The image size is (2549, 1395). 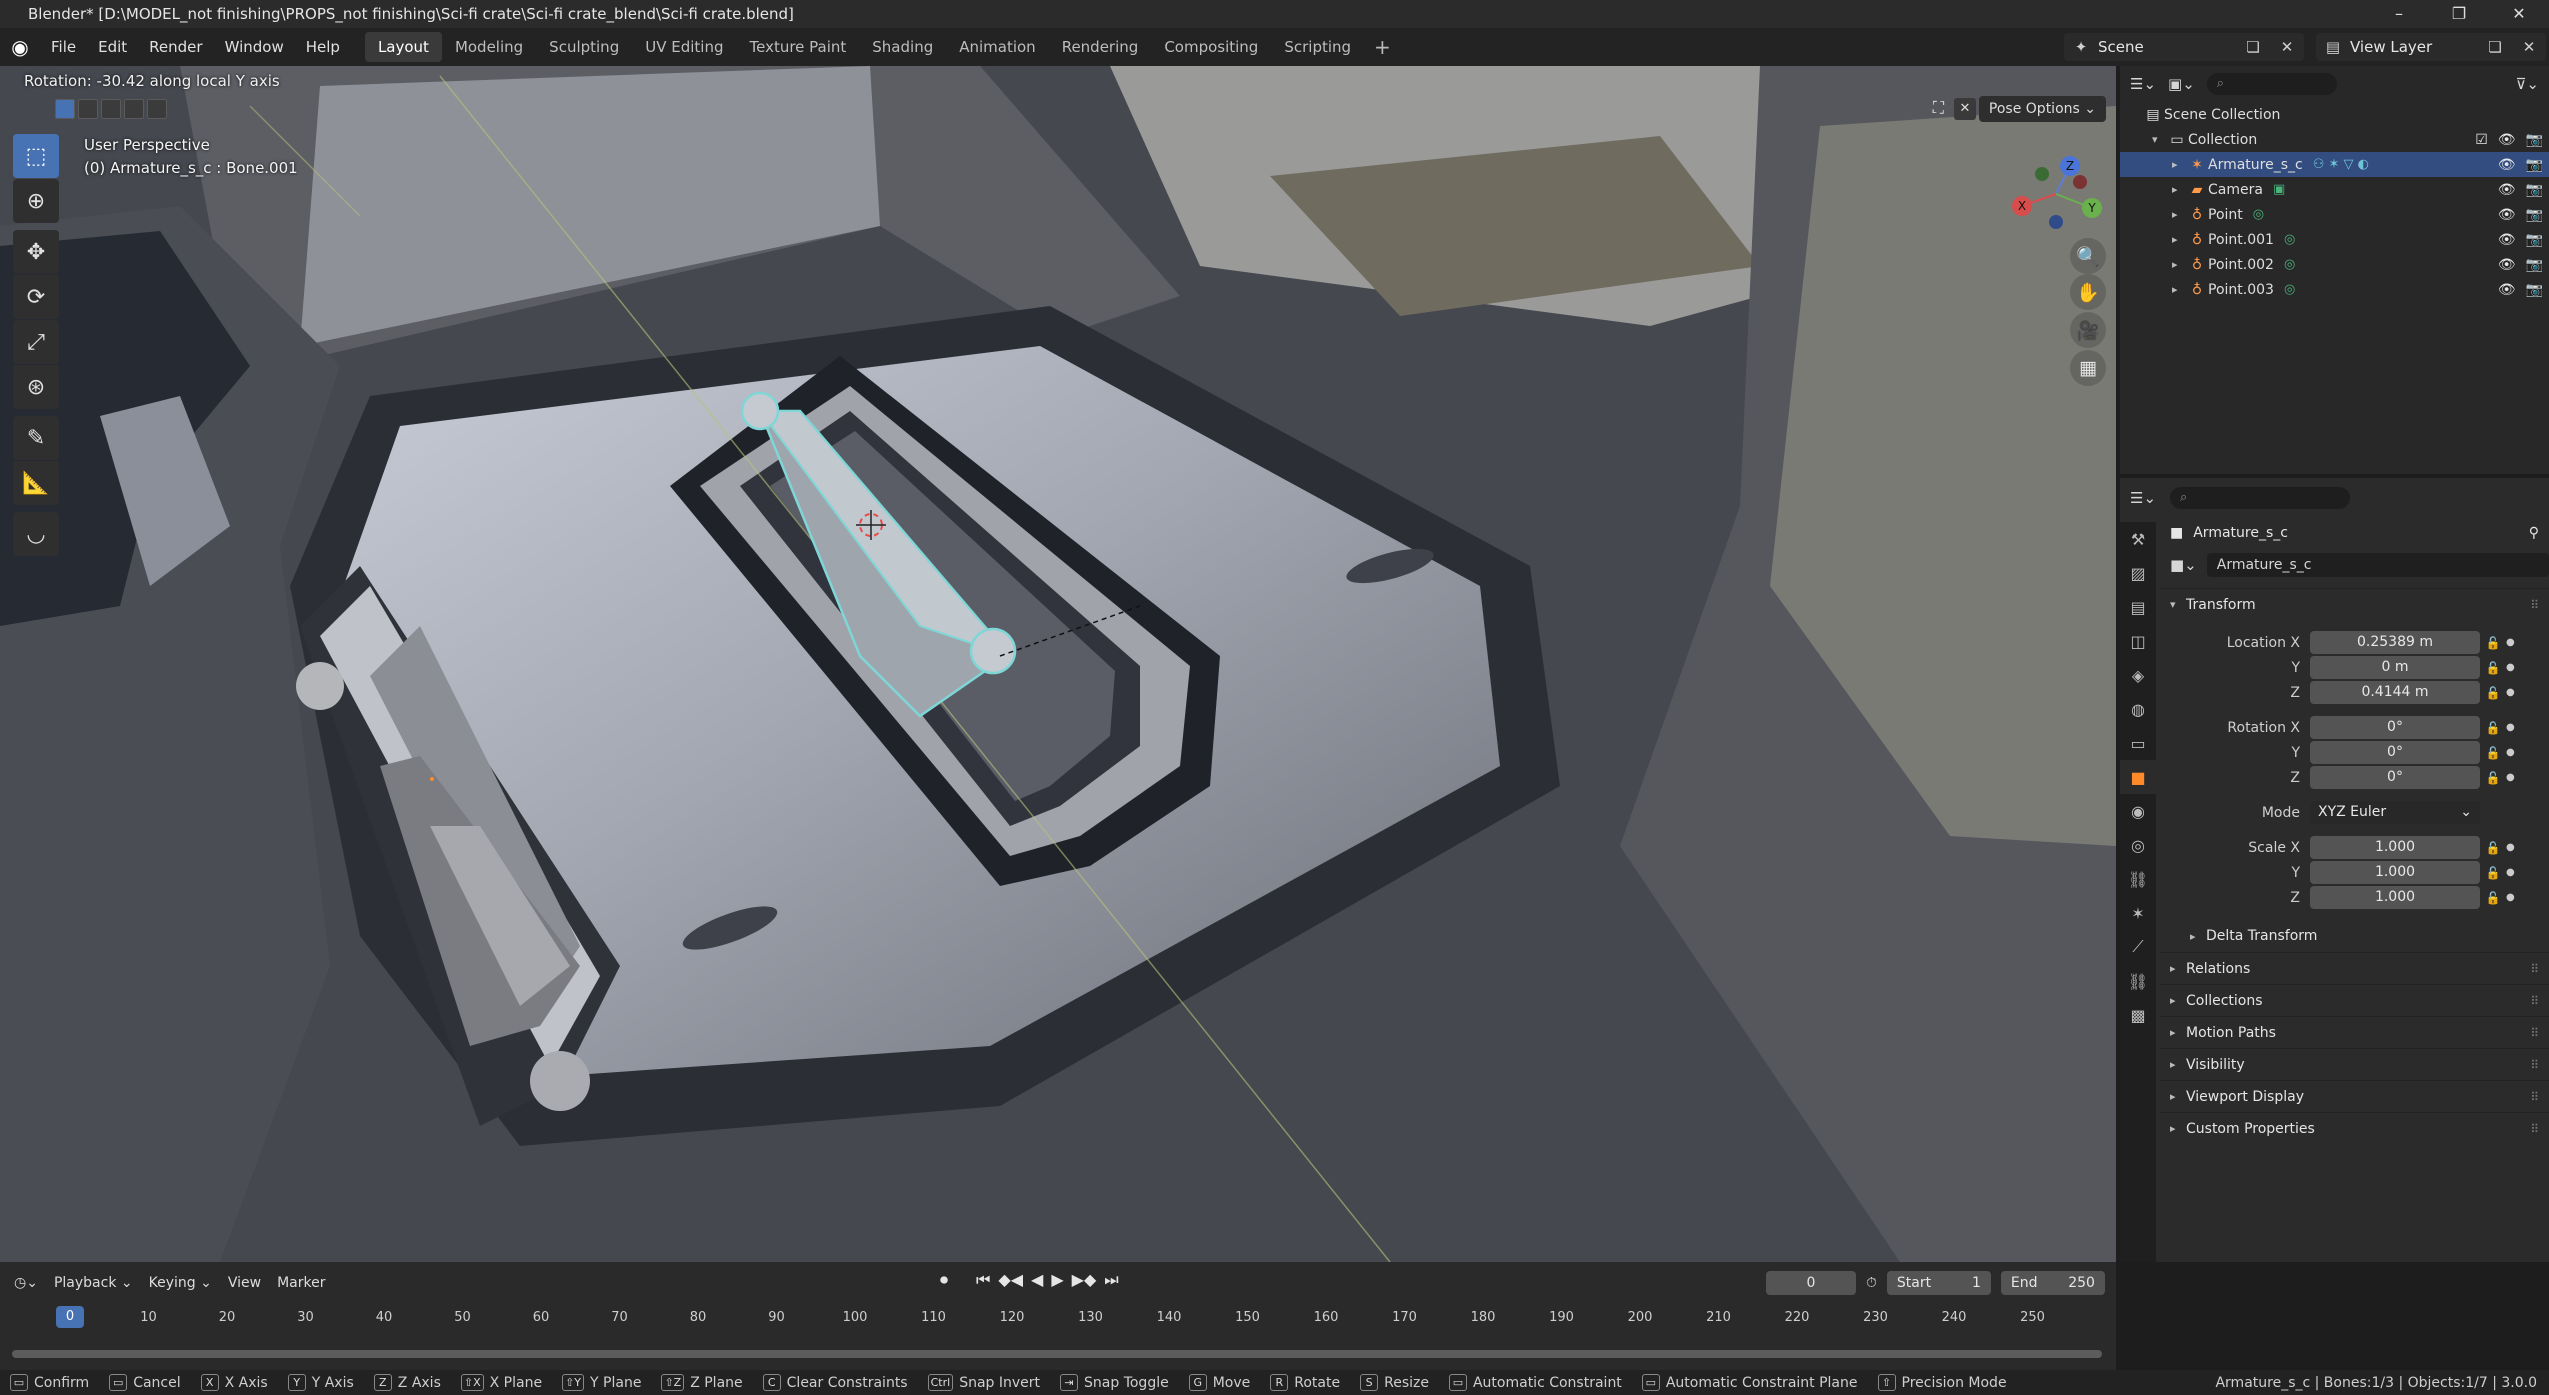 I want to click on tab-uv-editing: UV Editing, so click(x=684, y=47).